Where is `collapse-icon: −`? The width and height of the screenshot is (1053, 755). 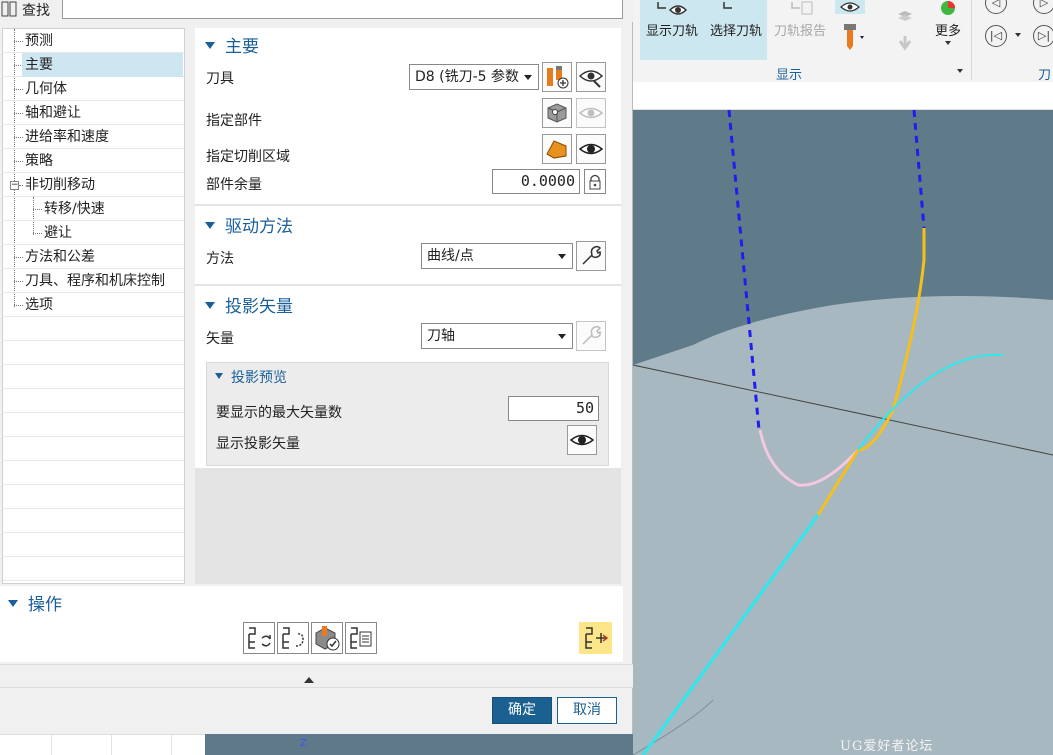
collapse-icon: − is located at coordinates (14, 185).